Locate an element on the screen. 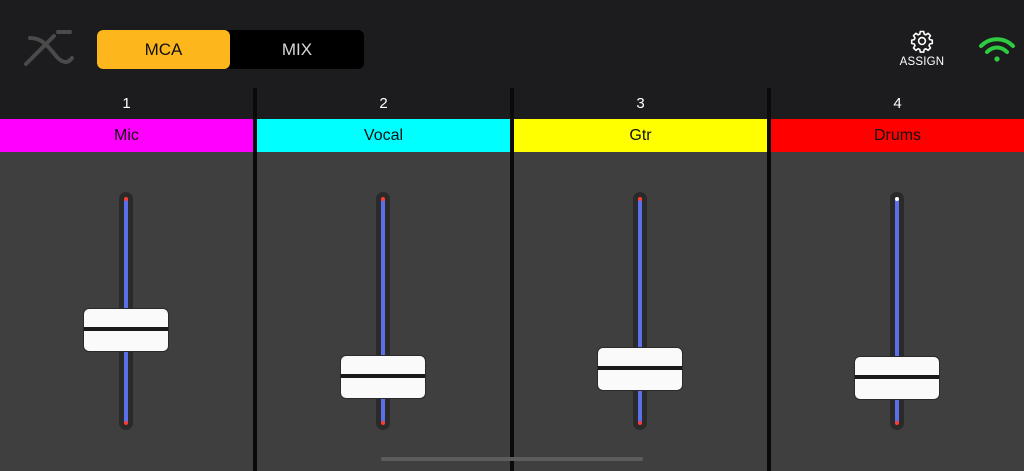  mode-mix-button: MIX is located at coordinates (297, 49).